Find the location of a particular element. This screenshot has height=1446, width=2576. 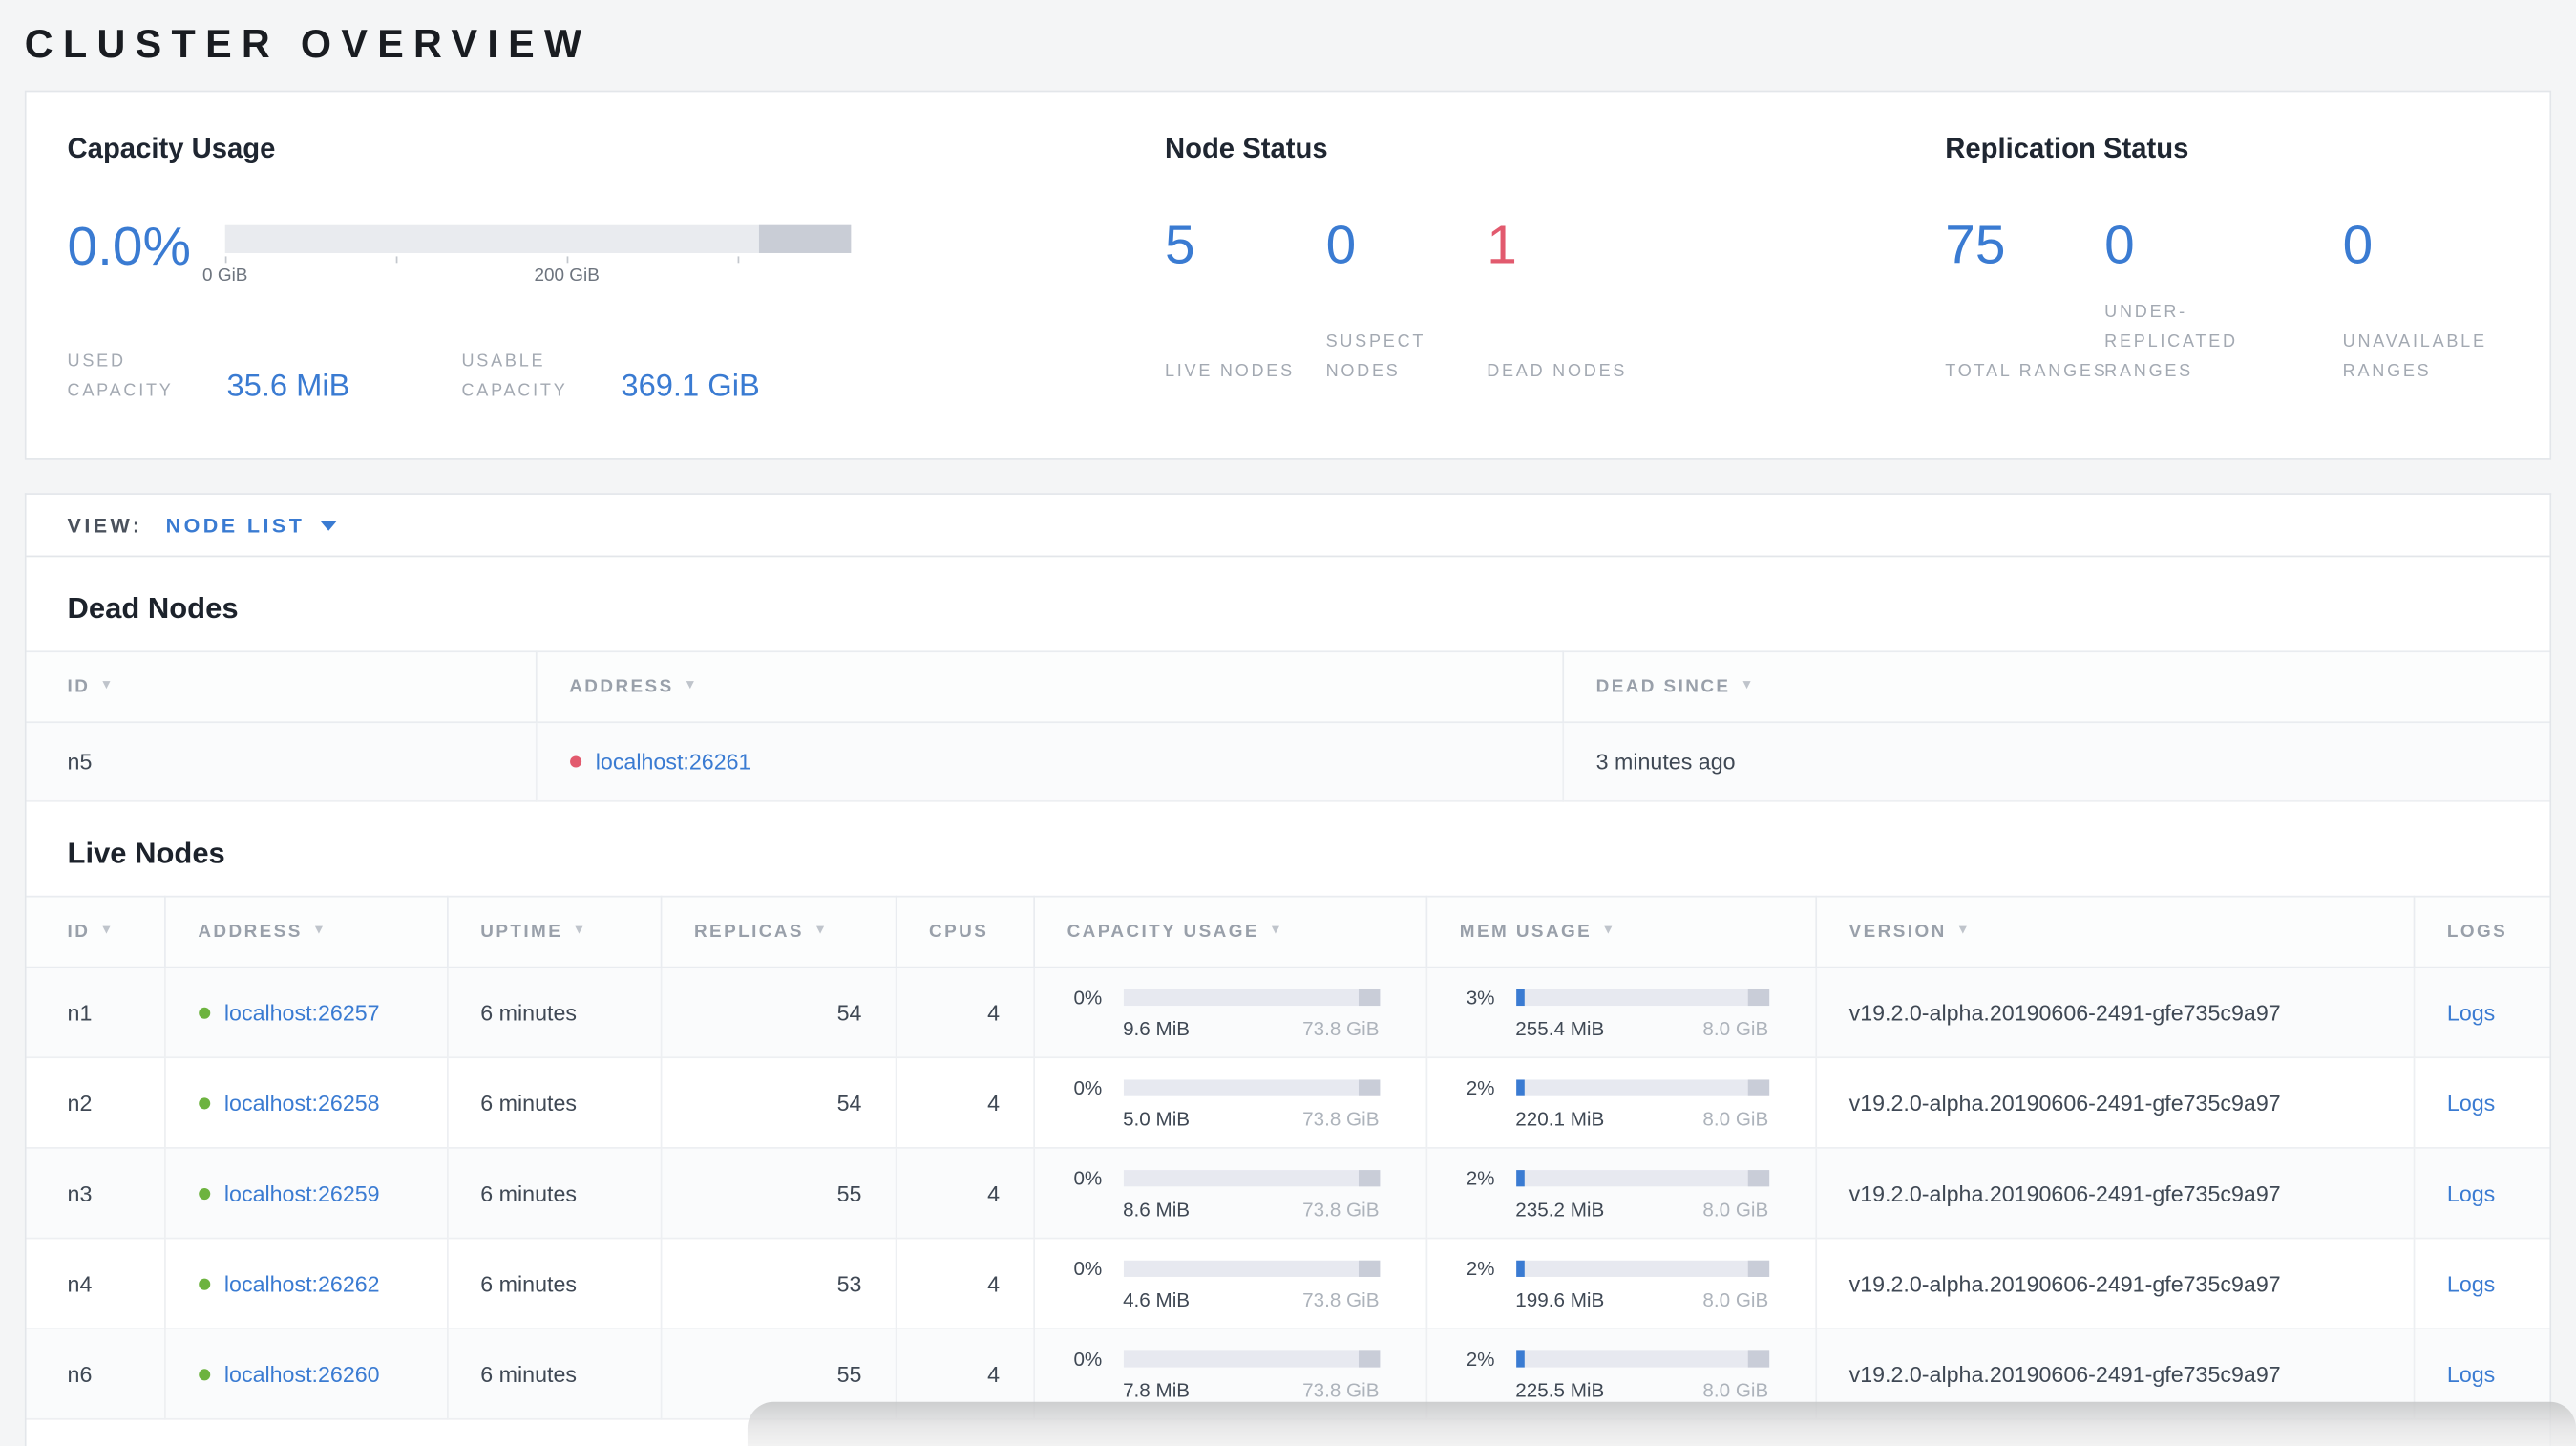

capacity-axis-ticks: 0 GiB 200 GiB is located at coordinates (527, 273).